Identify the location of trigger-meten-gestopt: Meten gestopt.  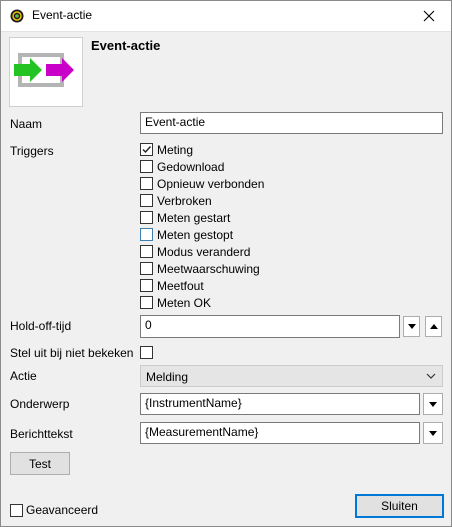
(202, 234).